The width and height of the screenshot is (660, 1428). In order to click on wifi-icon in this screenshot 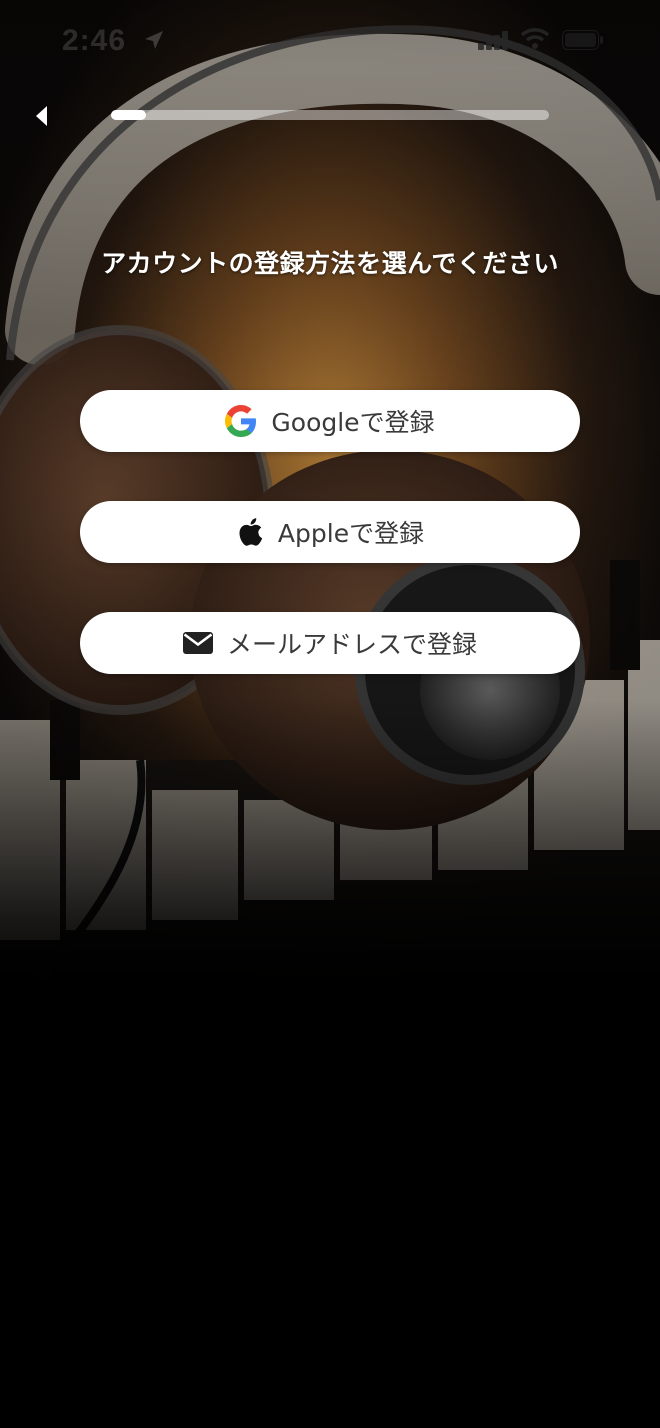, I will do `click(535, 38)`.